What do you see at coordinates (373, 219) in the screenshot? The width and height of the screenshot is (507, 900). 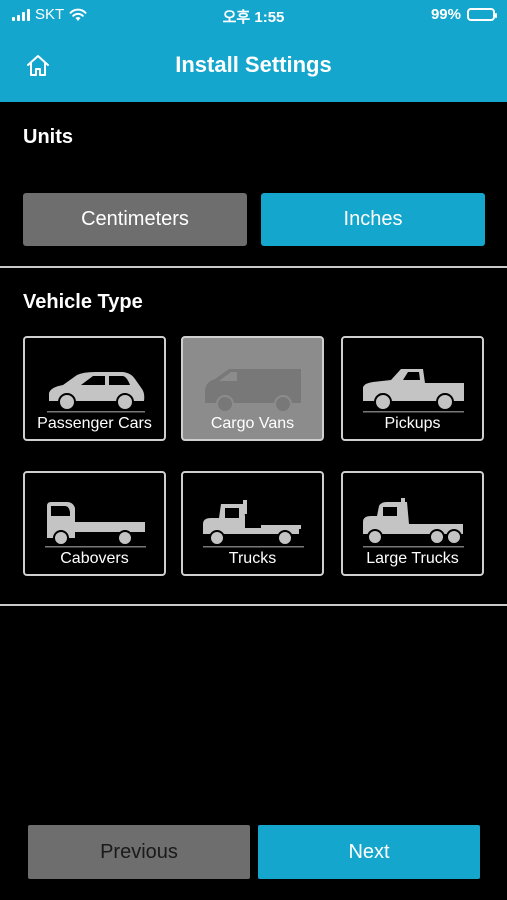 I see `inches-button: Inches` at bounding box center [373, 219].